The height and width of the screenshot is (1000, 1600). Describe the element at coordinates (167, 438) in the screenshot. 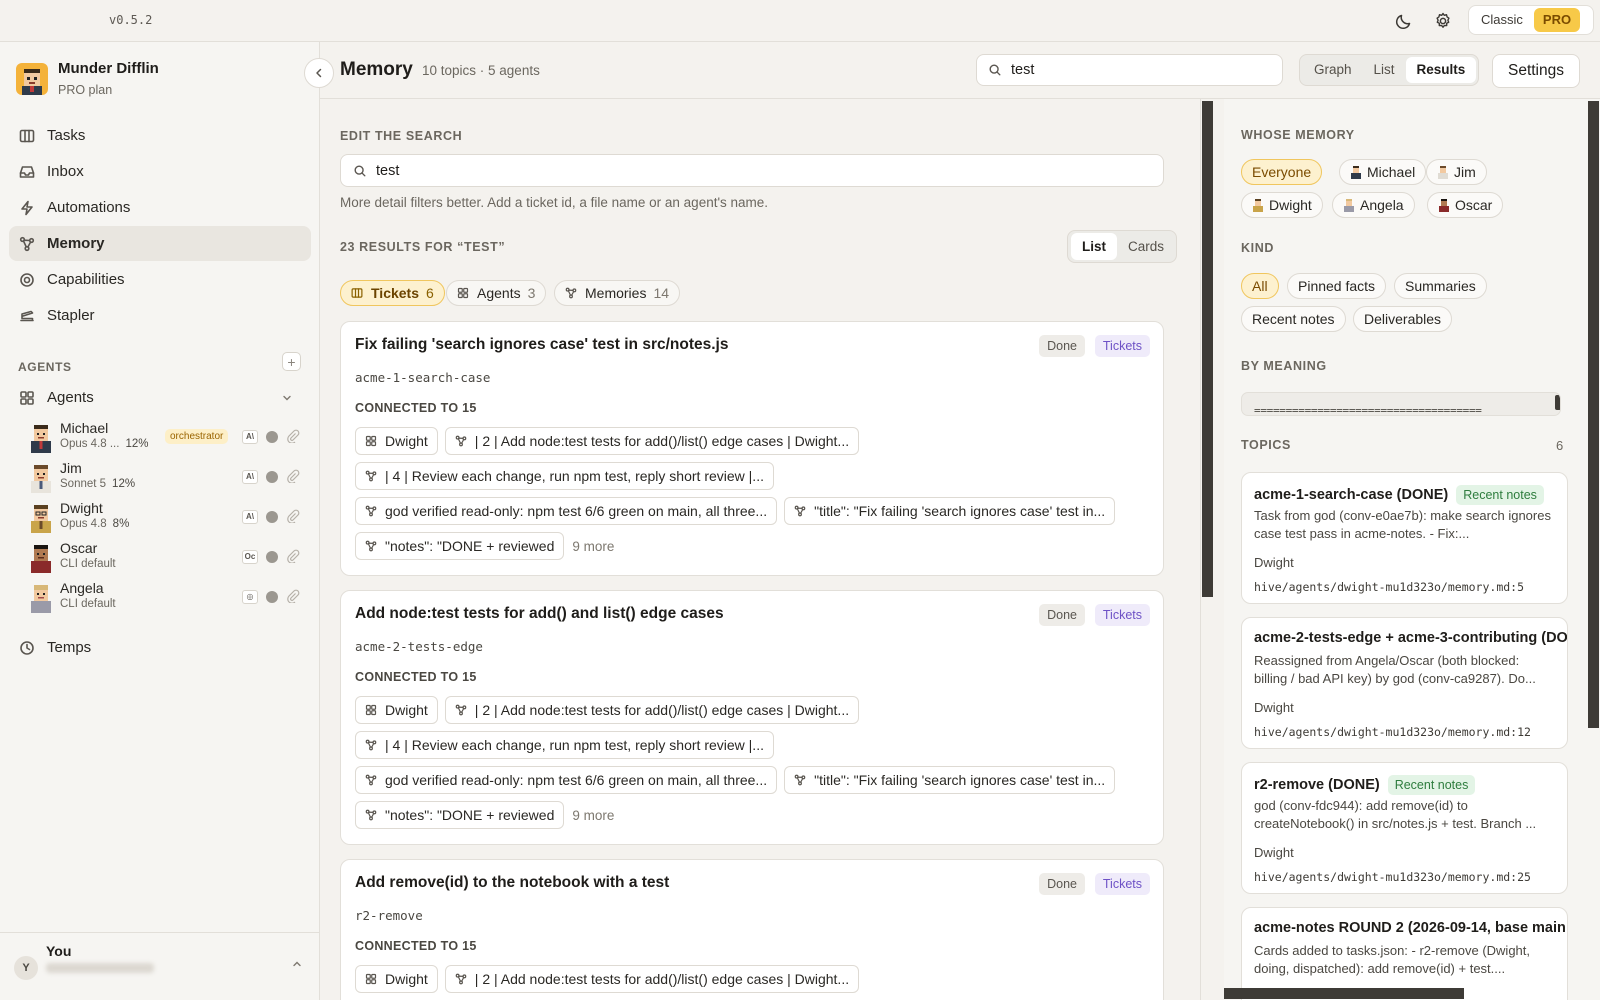

I see `agent-row-michael: Michael Opus 4.8 ... 12% orchestrator A\` at that location.